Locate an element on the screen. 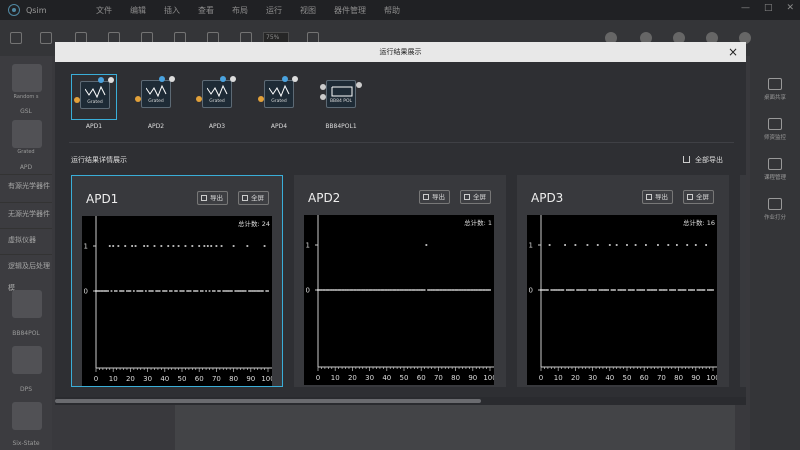  x-tick-label: 30 is located at coordinates (592, 378).